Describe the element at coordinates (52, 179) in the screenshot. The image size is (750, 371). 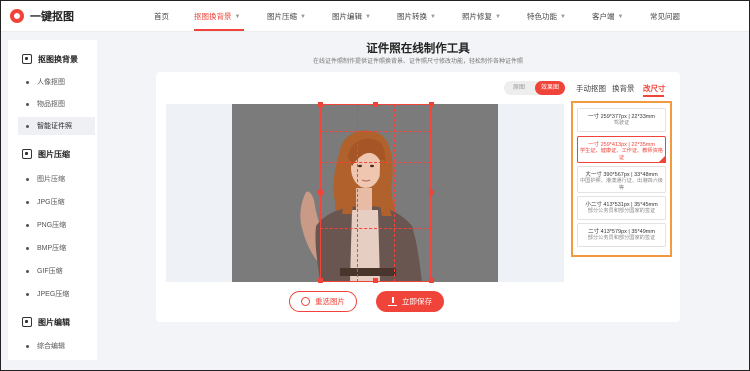
I see `sidebar-item-image-compress: 图片压缩` at that location.